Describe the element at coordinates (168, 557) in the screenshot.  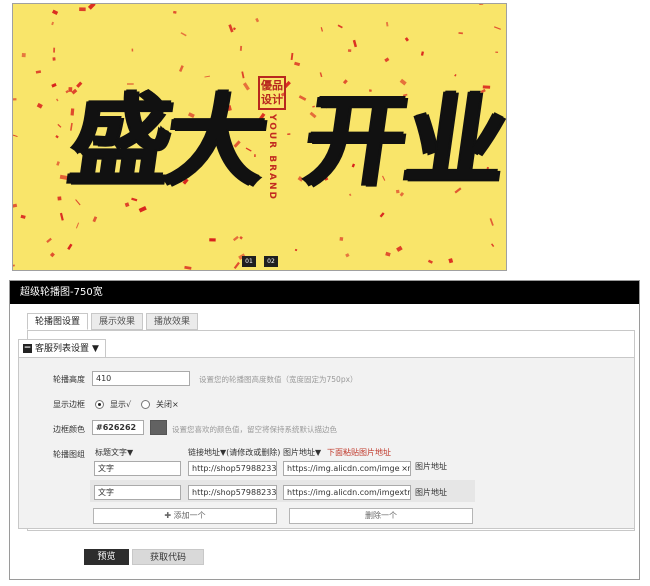
I see `get-code-button: 获取代码` at that location.